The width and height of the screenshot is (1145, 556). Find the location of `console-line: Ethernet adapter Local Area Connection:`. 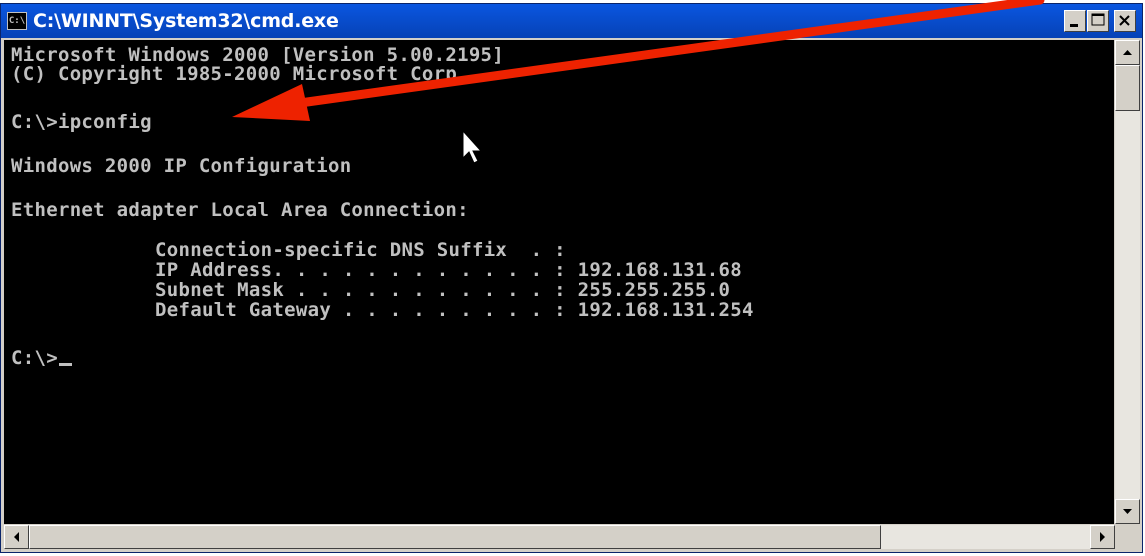

console-line: Ethernet adapter Local Area Connection: is located at coordinates (240, 210).